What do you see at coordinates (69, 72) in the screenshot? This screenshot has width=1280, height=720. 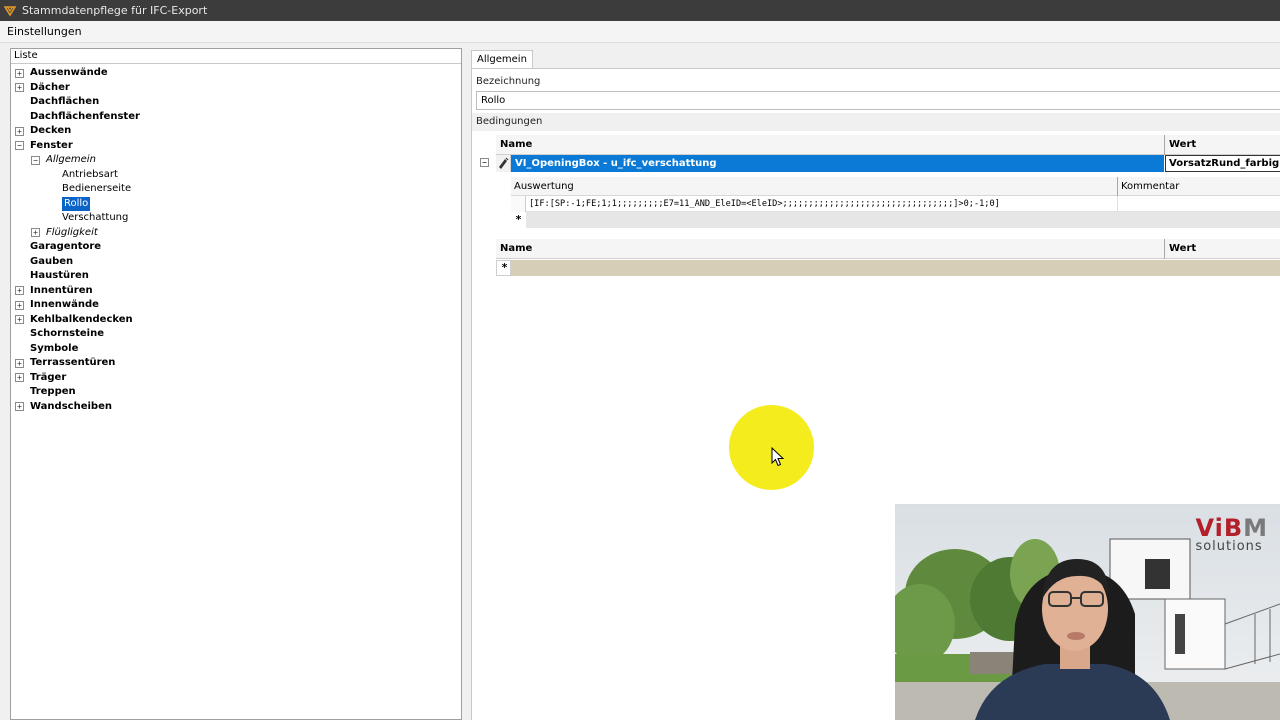 I see `tree-item-label: Aussenwände` at bounding box center [69, 72].